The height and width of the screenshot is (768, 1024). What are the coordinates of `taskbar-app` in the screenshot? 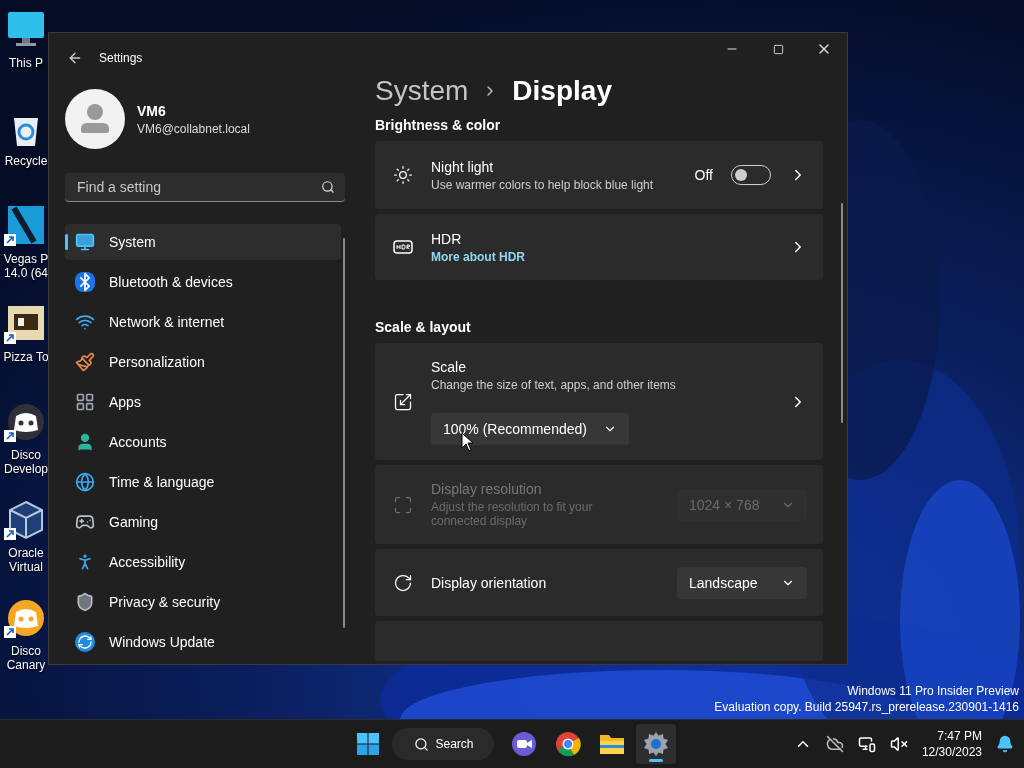 It's located at (655, 744).